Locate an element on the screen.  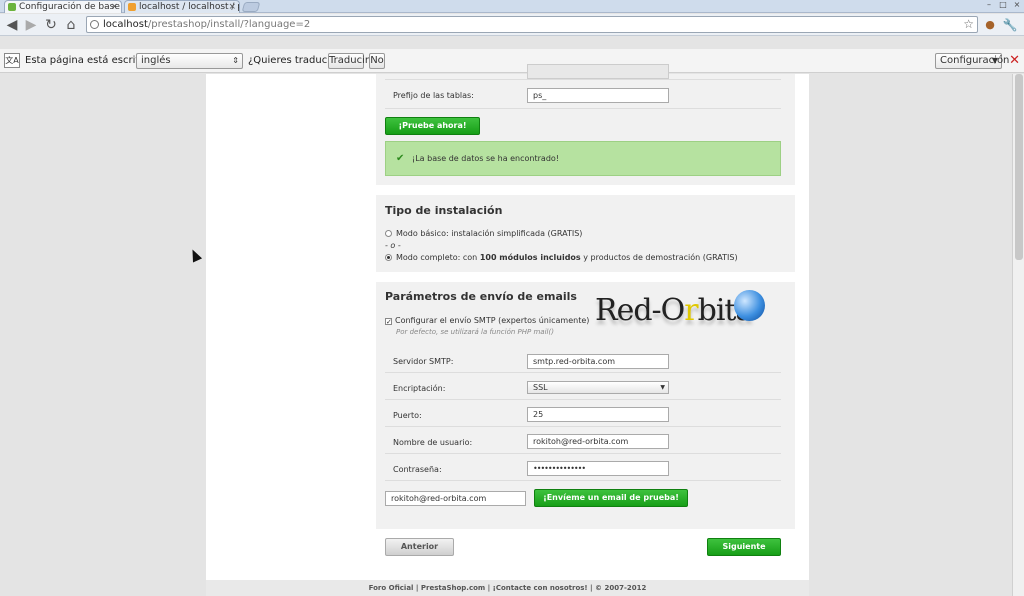
checkmark-icon: ✔ is located at coordinates (400, 158).